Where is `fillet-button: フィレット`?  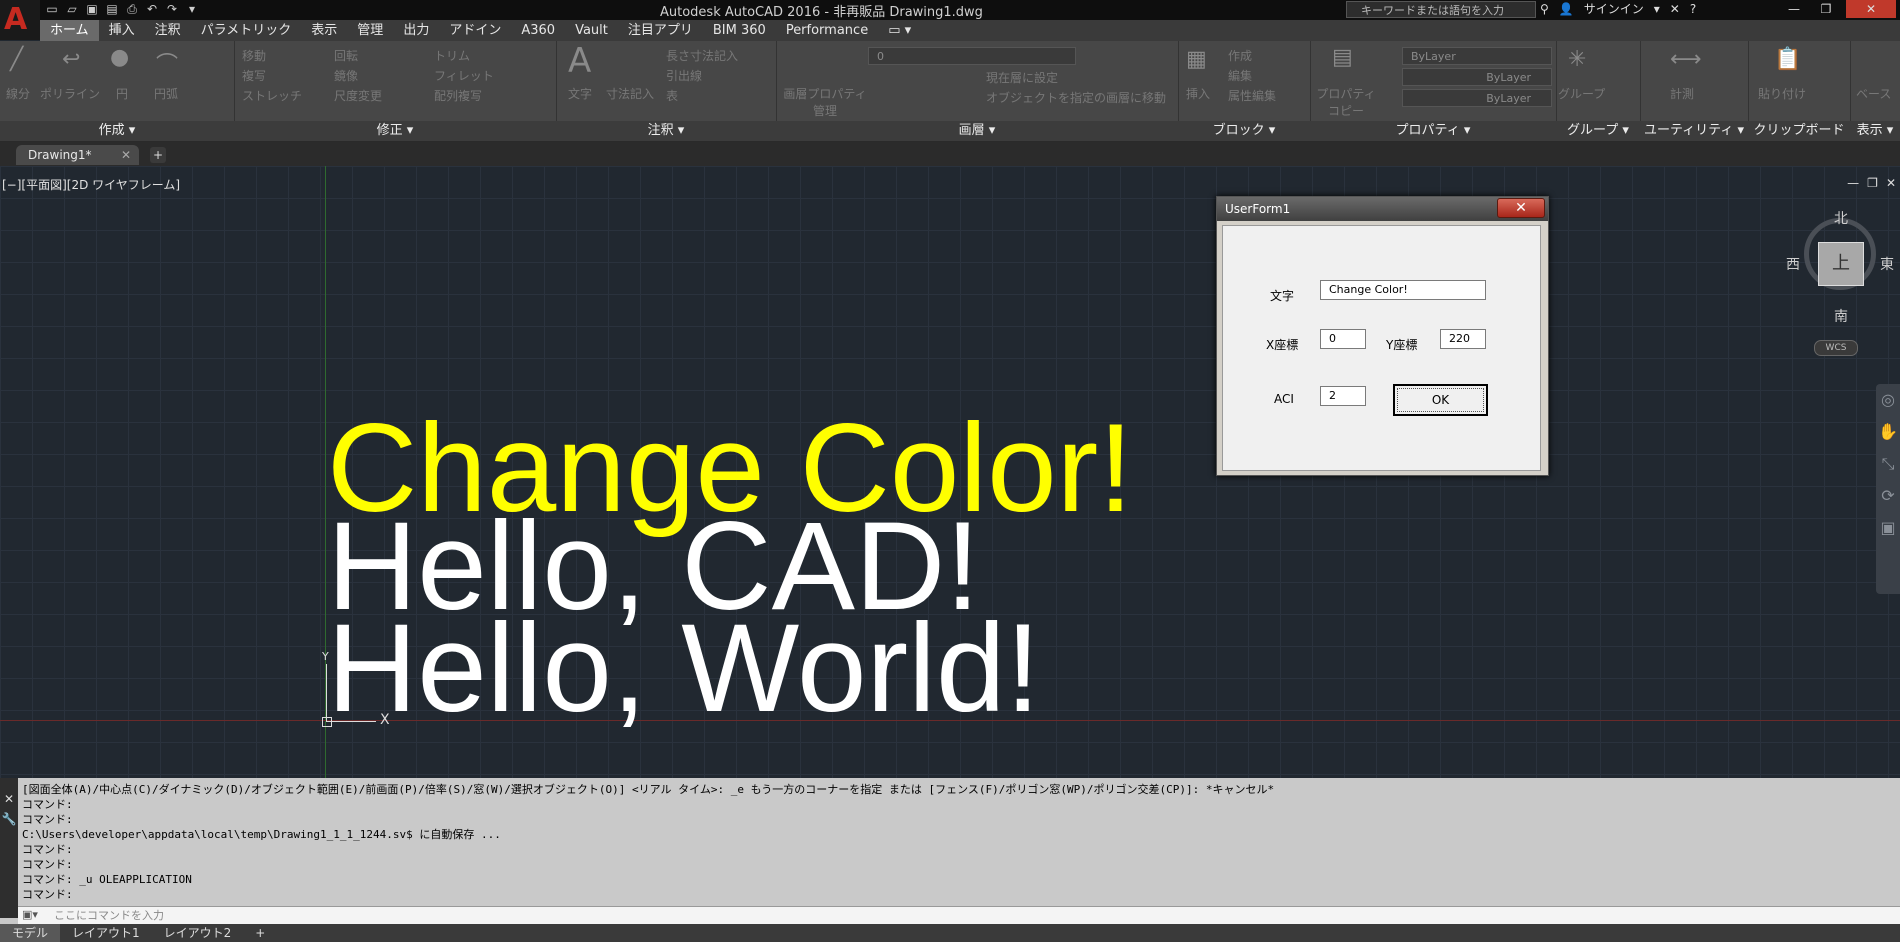 fillet-button: フィレット is located at coordinates (464, 75).